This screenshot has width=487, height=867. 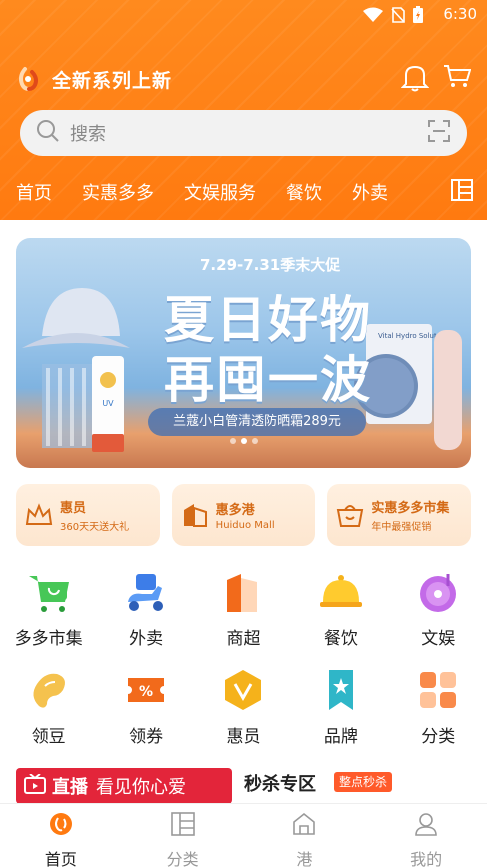 I want to click on grid-item-takeout: 外卖, so click(x=145, y=613).